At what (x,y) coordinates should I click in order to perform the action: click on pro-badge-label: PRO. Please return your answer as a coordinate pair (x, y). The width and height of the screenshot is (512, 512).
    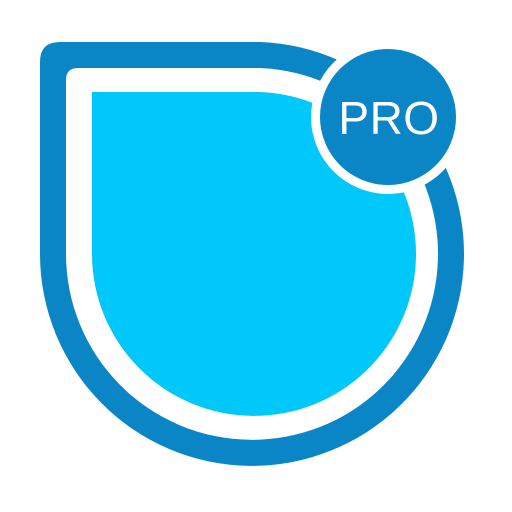
    Looking at the image, I should click on (388, 118).